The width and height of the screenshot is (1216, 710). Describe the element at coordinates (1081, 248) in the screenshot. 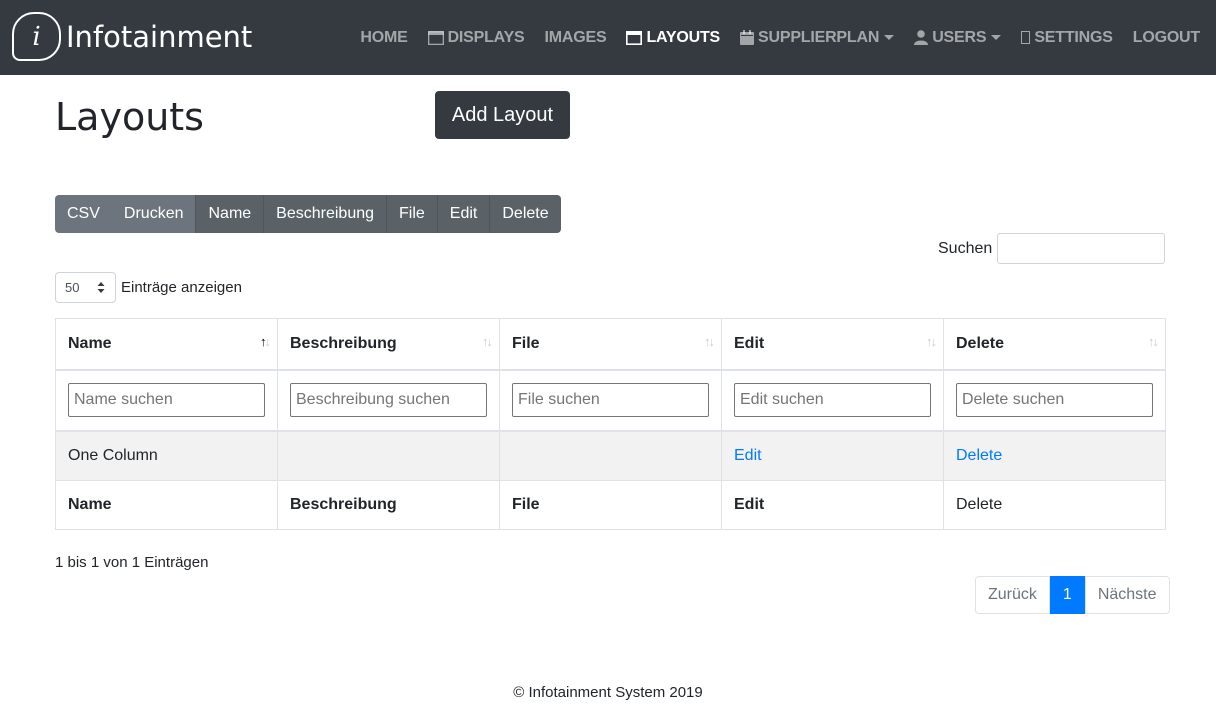

I see `search-input` at that location.